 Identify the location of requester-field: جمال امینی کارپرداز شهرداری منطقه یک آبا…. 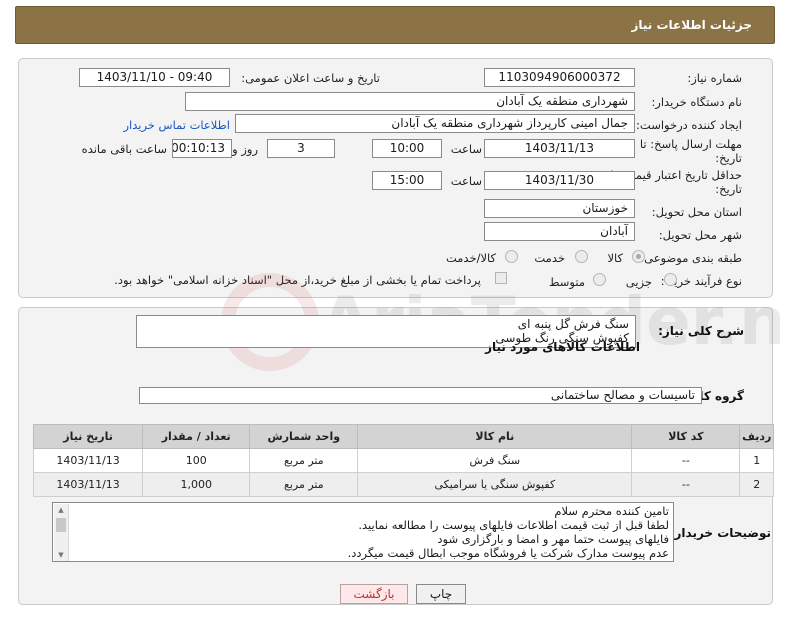
(435, 123).